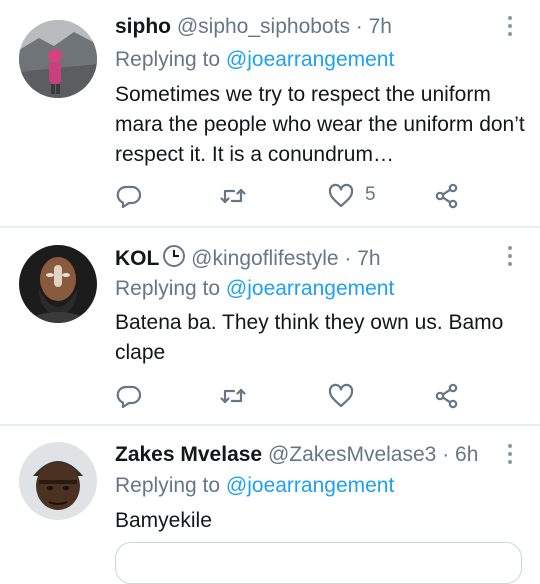 This screenshot has height=584, width=540. I want to click on tweet-actions: 5, so click(295, 196).